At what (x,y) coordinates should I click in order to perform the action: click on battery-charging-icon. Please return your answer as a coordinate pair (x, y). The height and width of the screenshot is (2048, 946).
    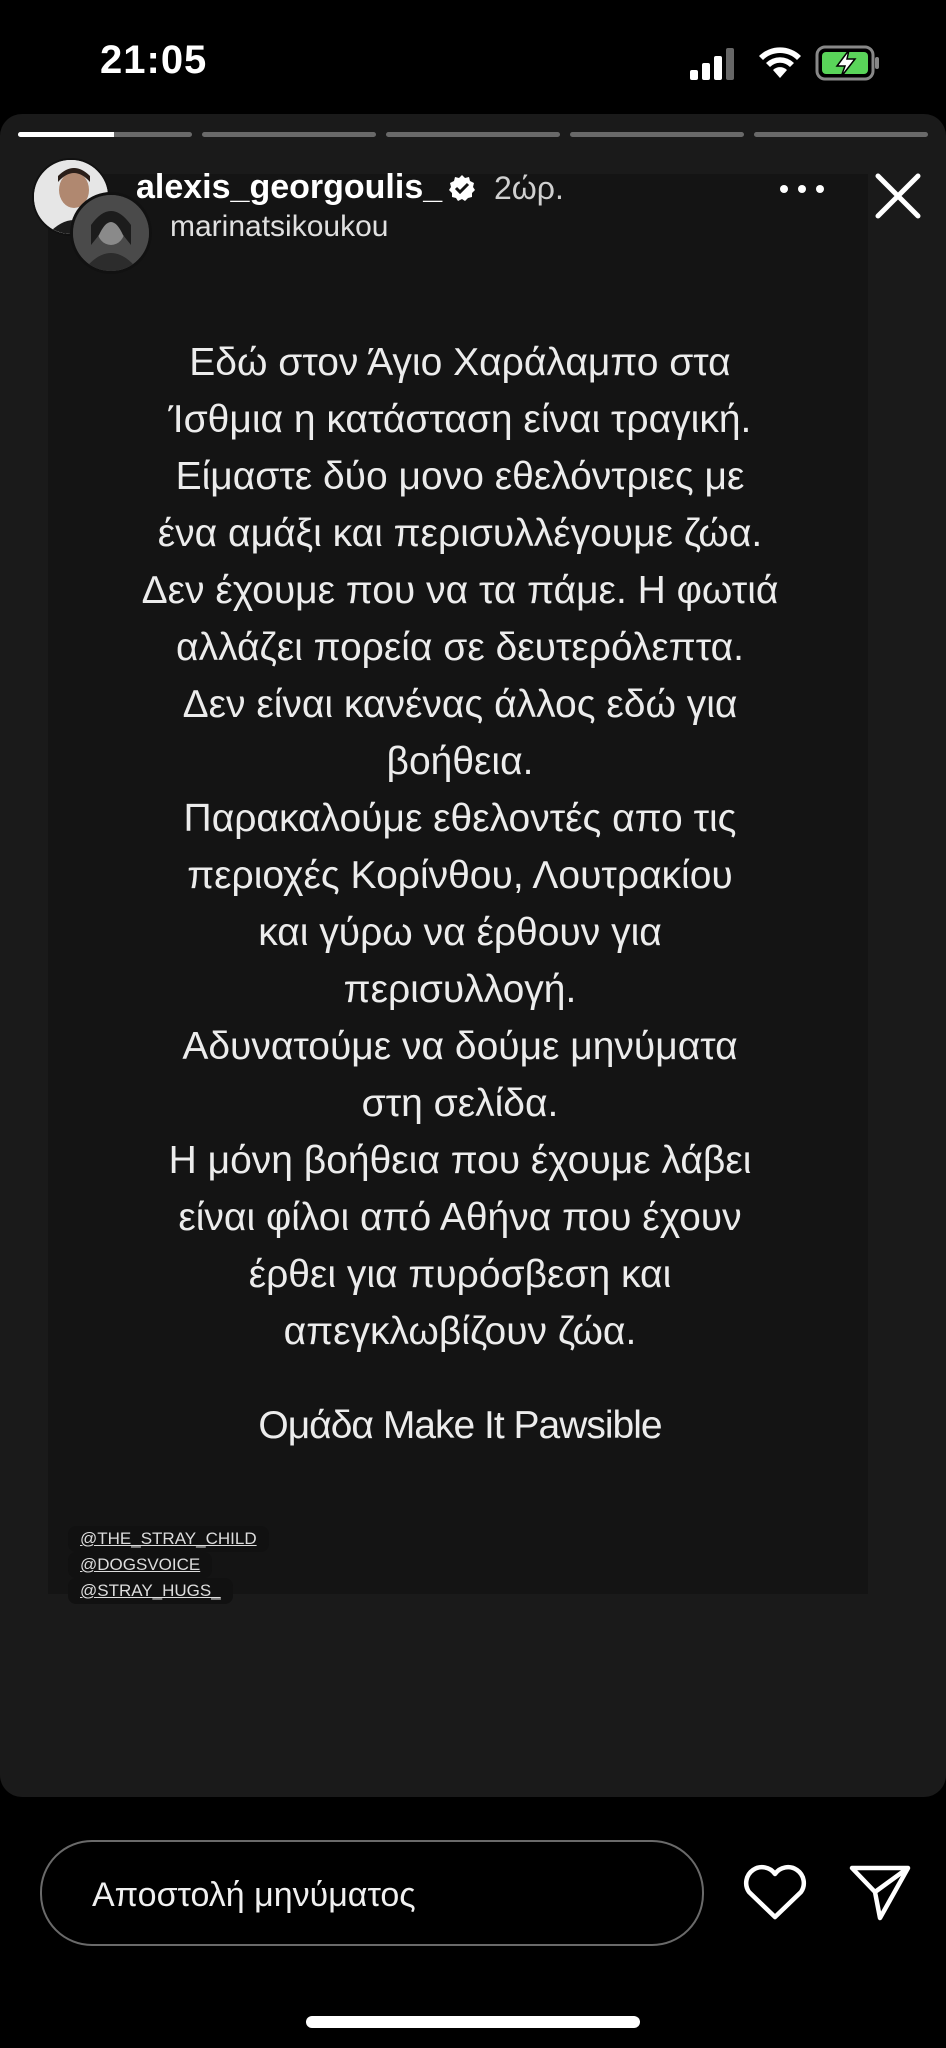
    Looking at the image, I should click on (847, 63).